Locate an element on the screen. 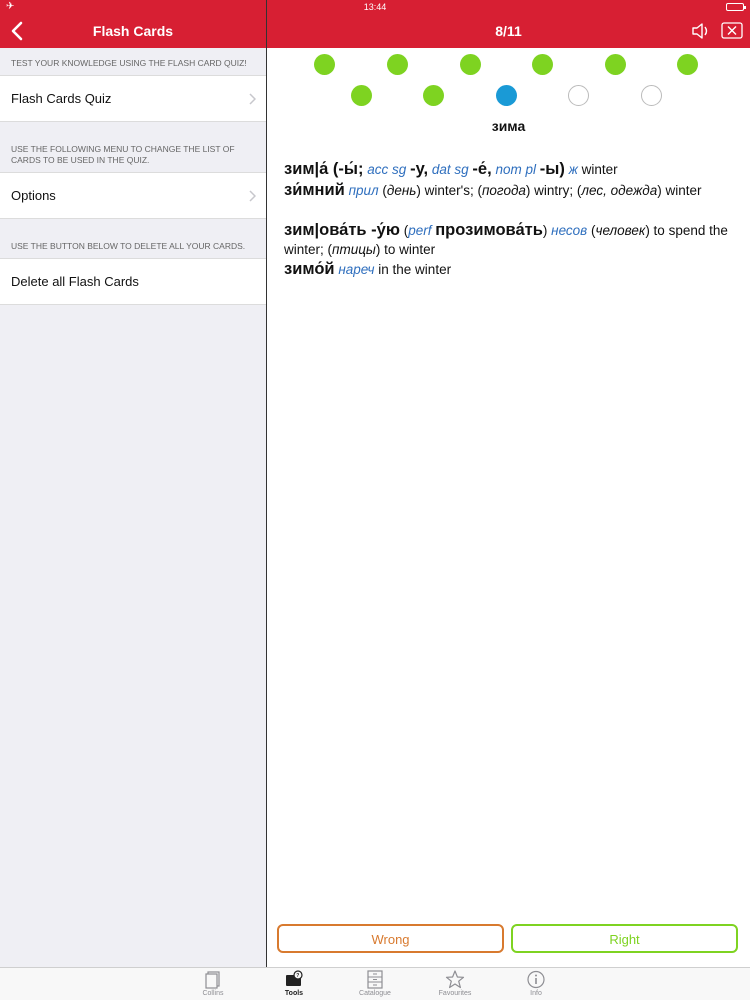 The width and height of the screenshot is (750, 1000). grammar-label: несов is located at coordinates (569, 230).